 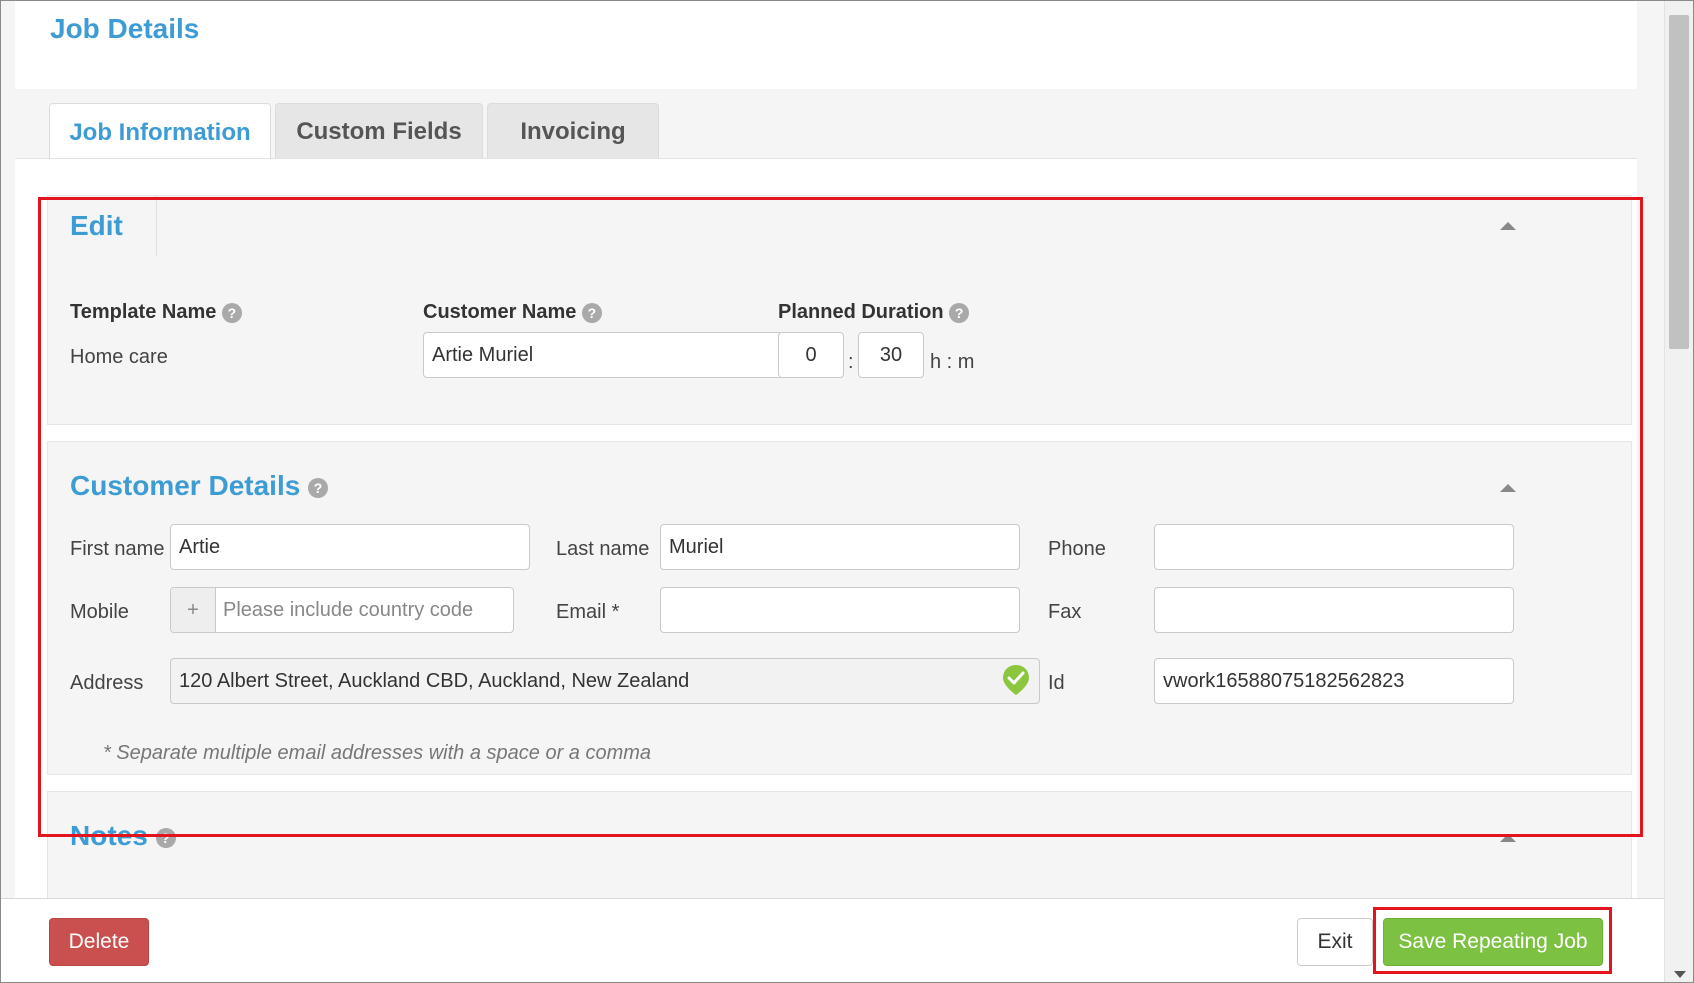 I want to click on email-input, so click(x=840, y=610).